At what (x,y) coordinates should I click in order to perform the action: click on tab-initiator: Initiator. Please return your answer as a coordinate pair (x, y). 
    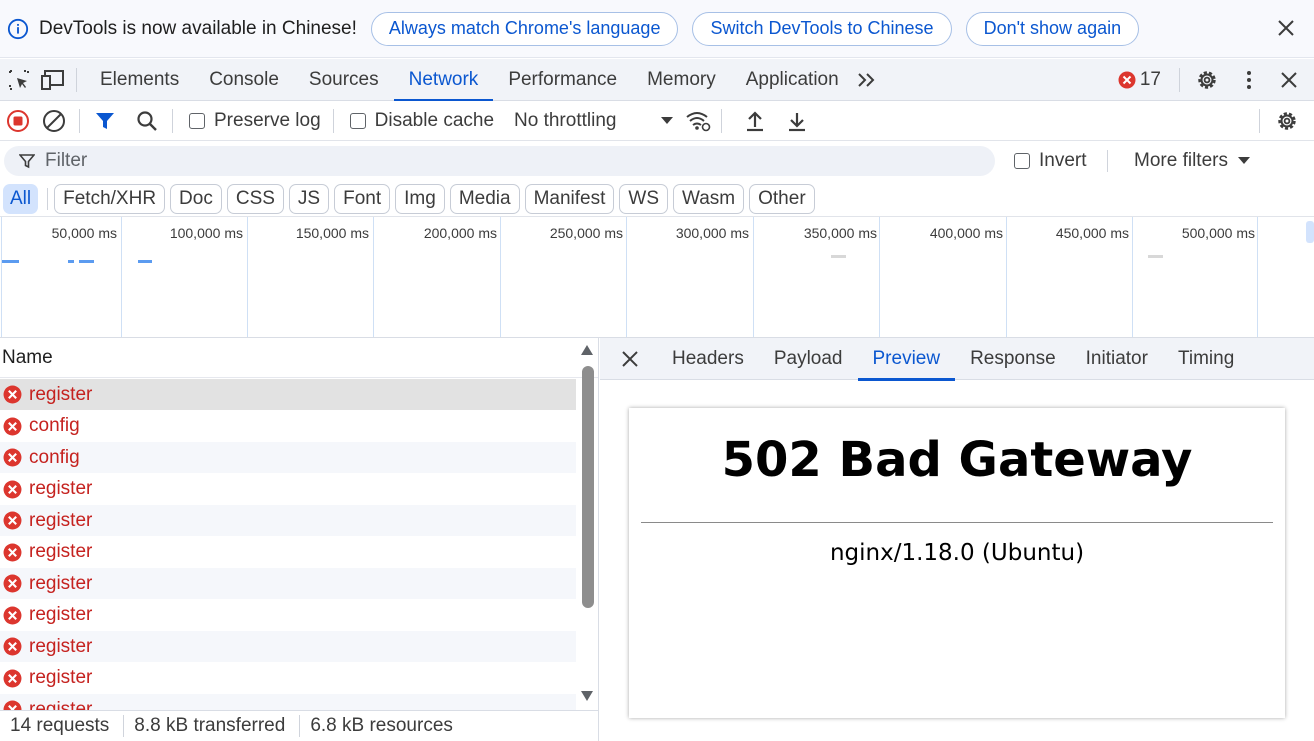
    Looking at the image, I should click on (1117, 359).